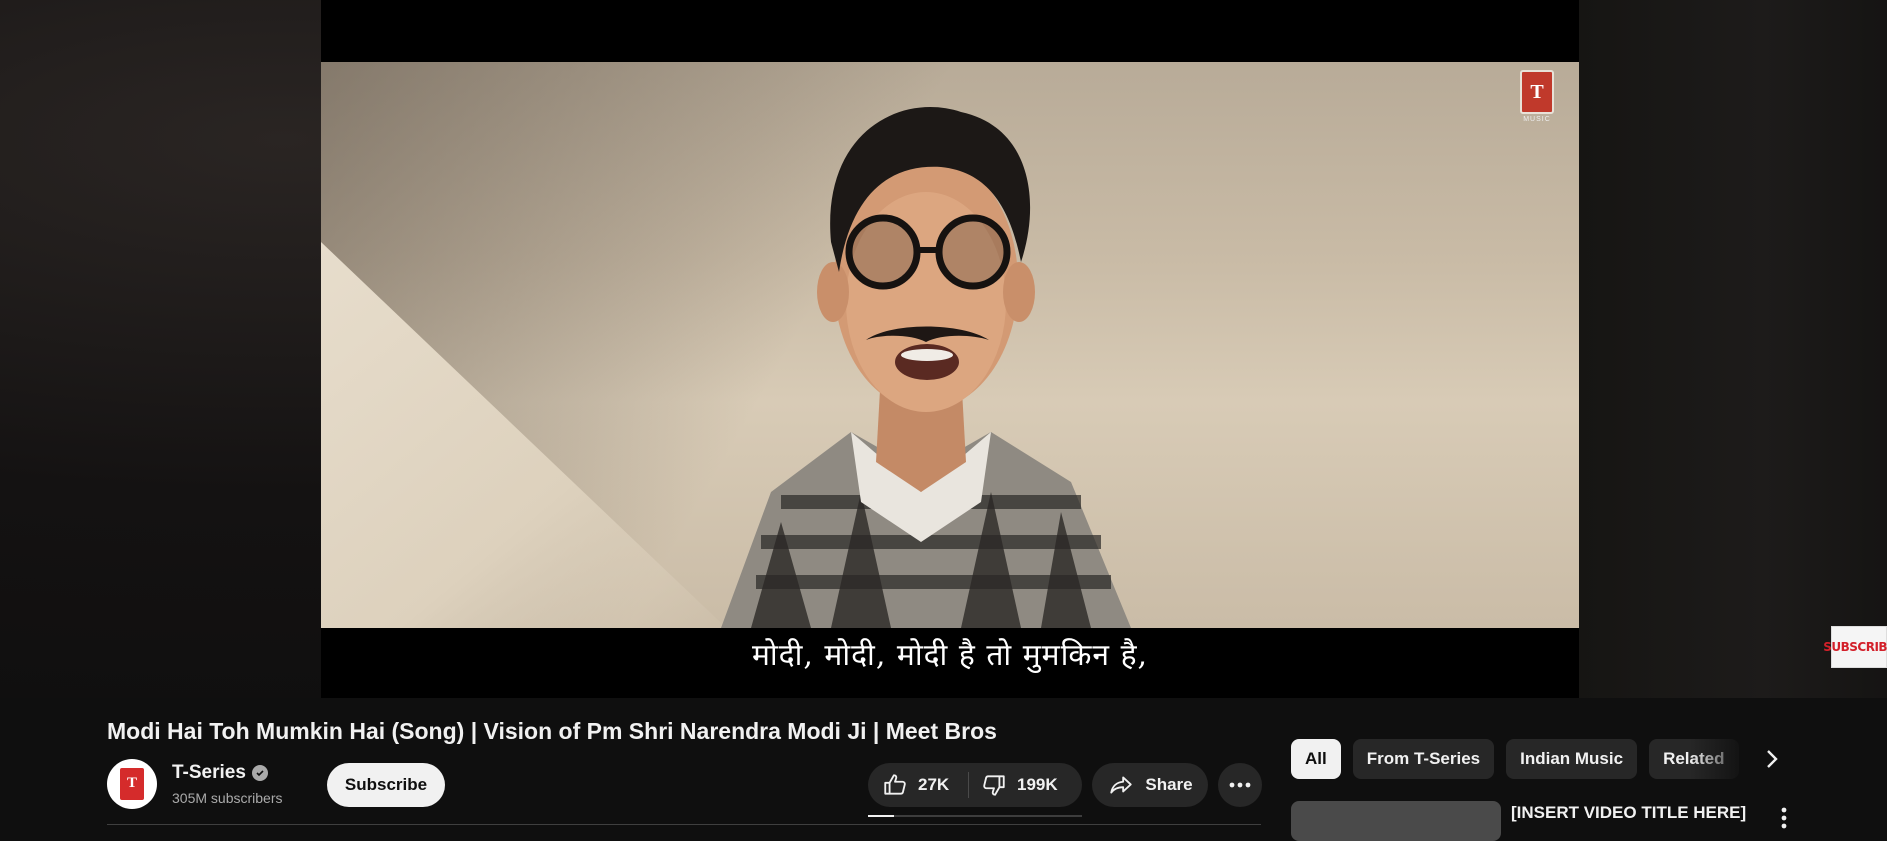  I want to click on more-icon, so click(1240, 785).